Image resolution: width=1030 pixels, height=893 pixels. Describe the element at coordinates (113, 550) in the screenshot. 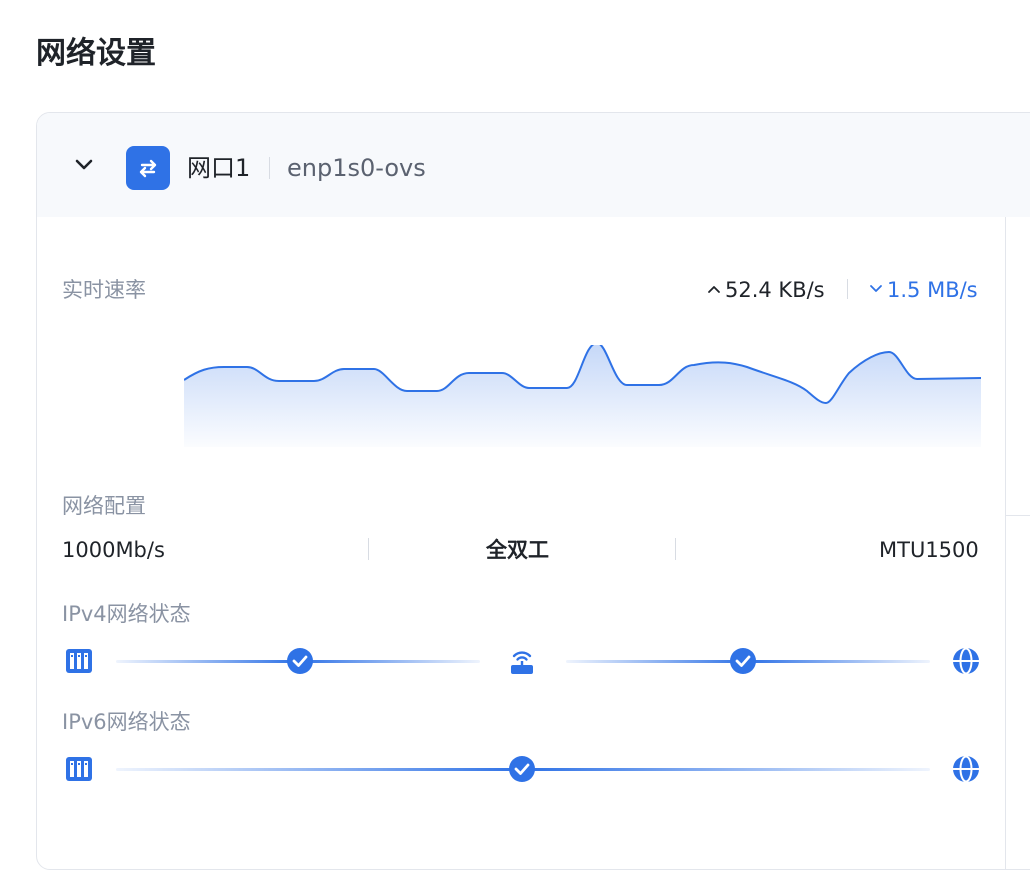

I see `config-speed: 1000Mb/s` at that location.